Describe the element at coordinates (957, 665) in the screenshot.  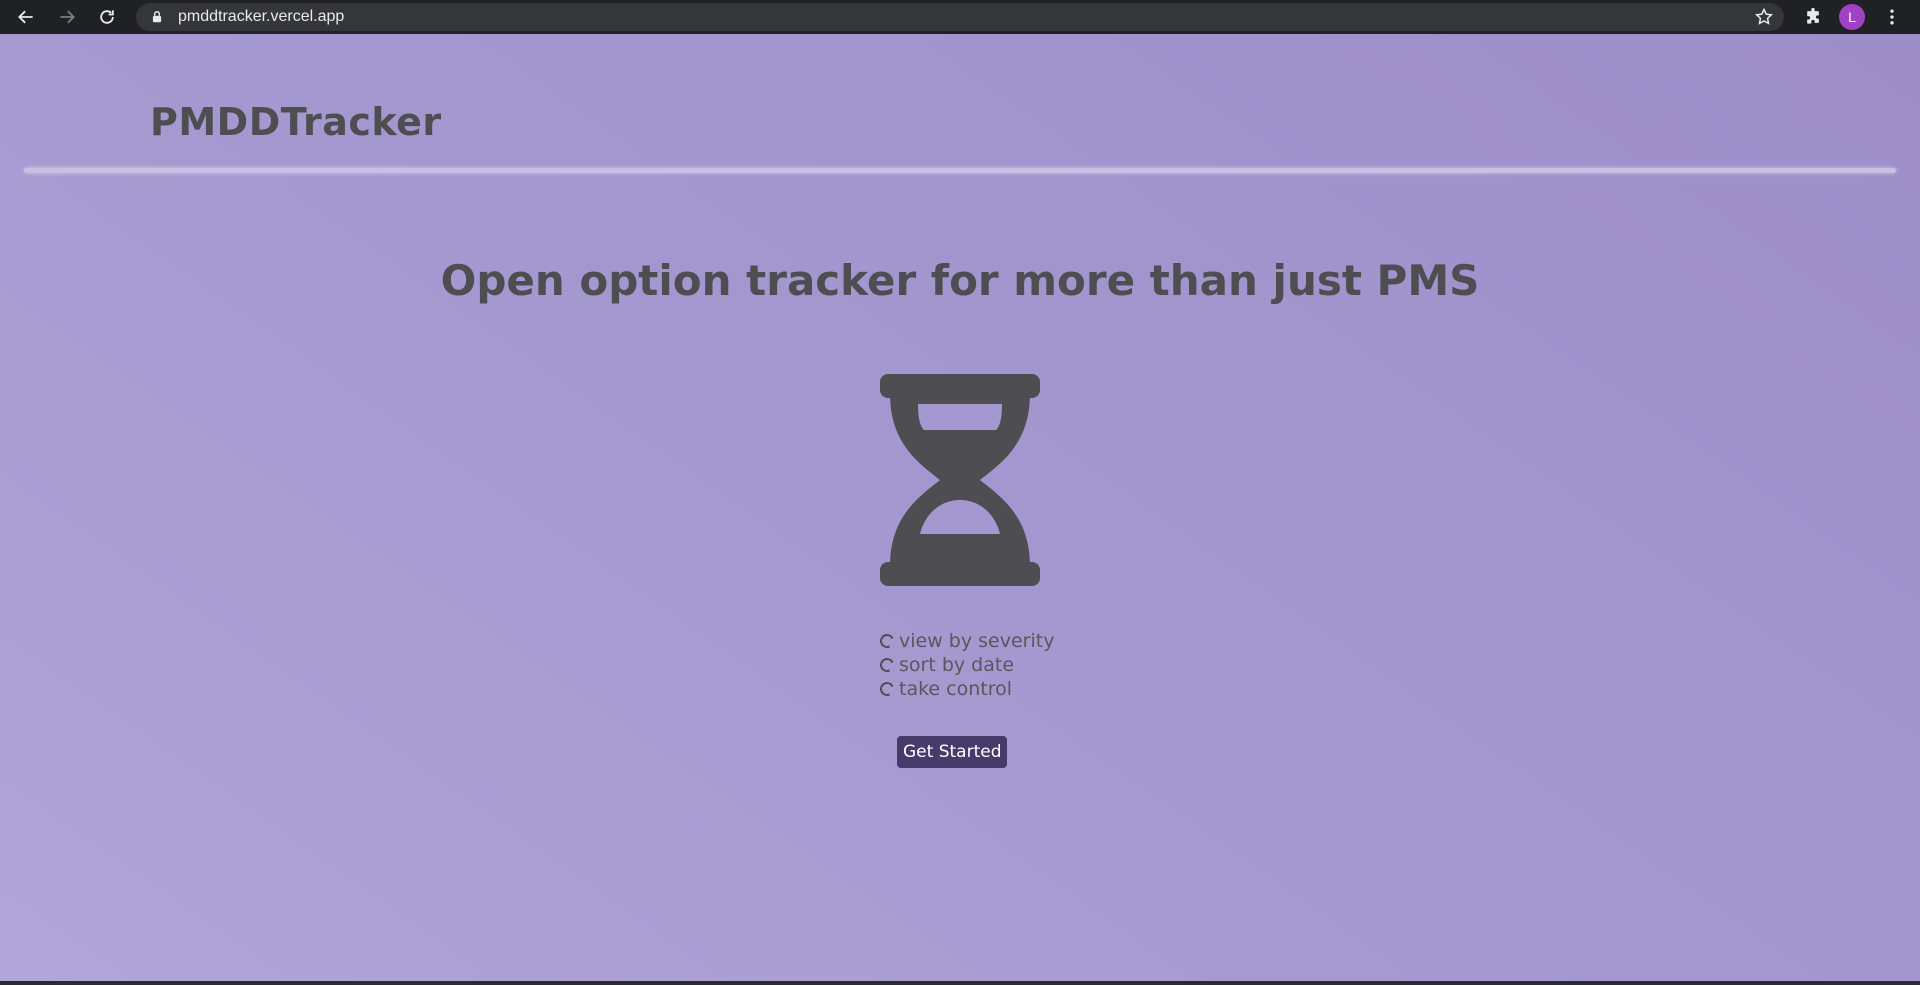
I see `feature-label: sort by date` at that location.